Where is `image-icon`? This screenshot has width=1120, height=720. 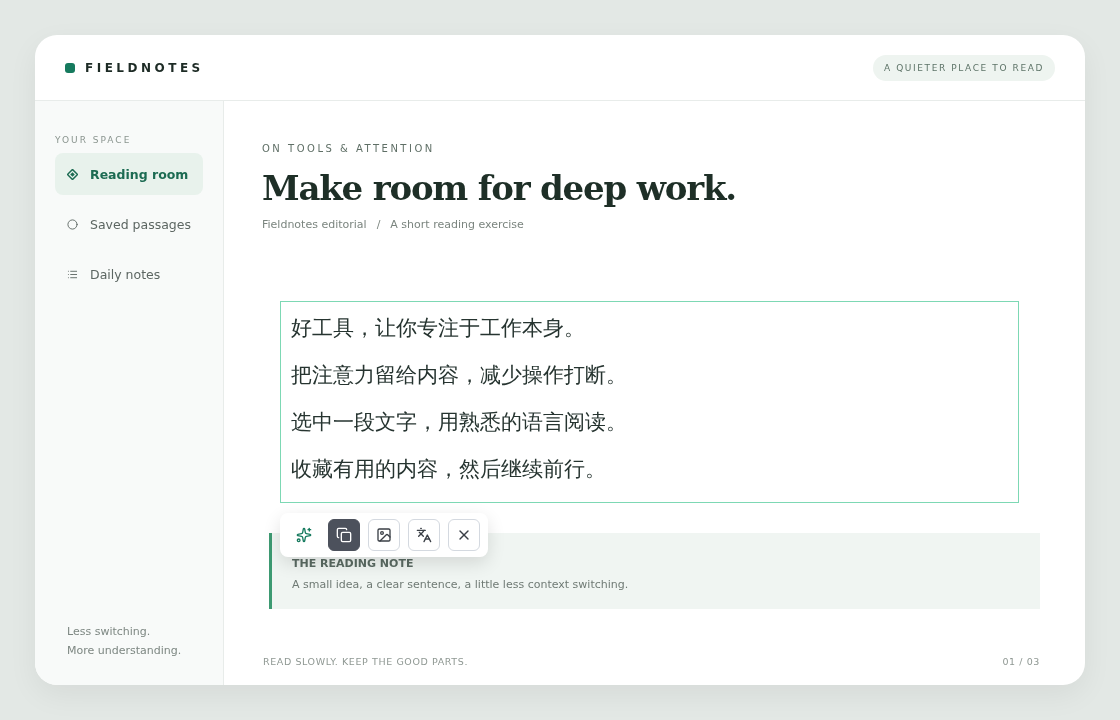
image-icon is located at coordinates (384, 535).